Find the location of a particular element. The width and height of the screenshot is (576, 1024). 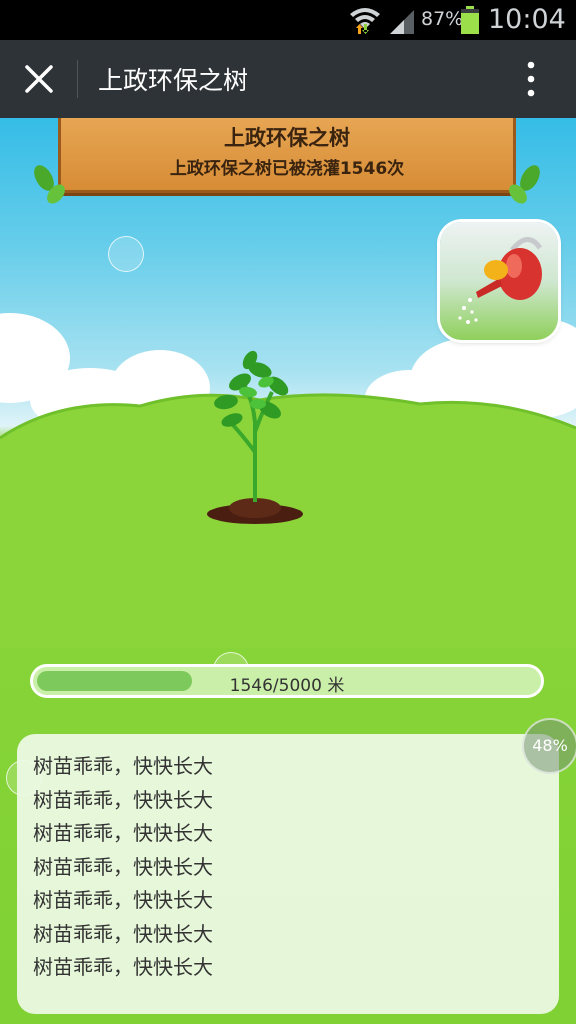

watering-can-button is located at coordinates (499, 281).